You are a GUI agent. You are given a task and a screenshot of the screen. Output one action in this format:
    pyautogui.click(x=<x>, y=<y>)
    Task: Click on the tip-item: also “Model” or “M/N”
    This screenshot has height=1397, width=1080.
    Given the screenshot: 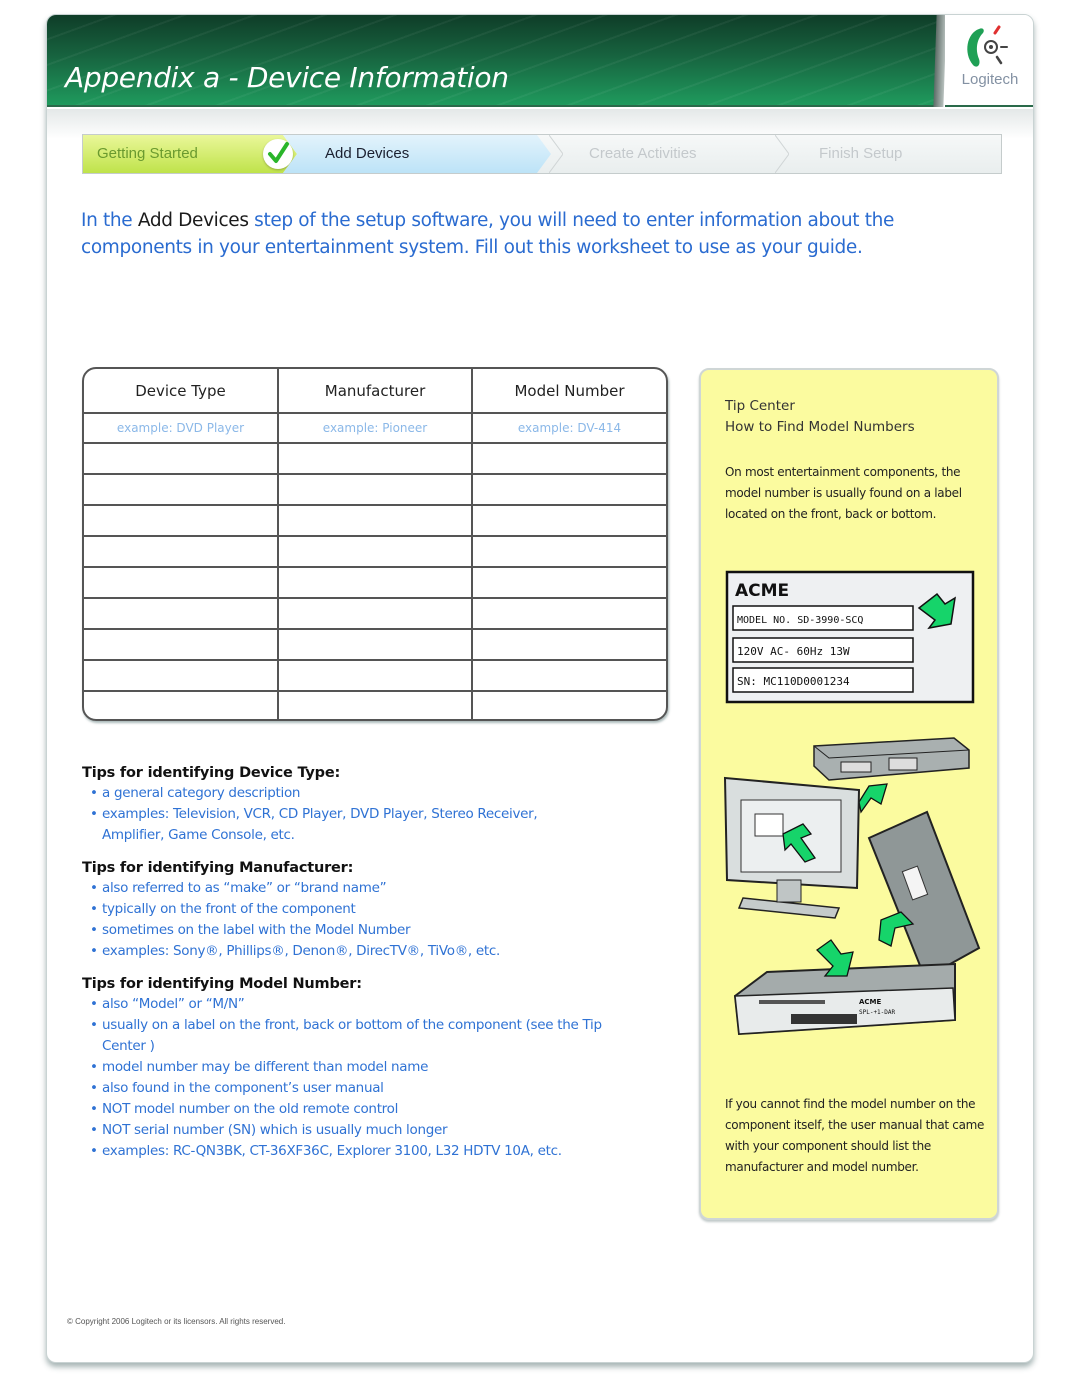 What is the action you would take?
    pyautogui.click(x=342, y=1004)
    